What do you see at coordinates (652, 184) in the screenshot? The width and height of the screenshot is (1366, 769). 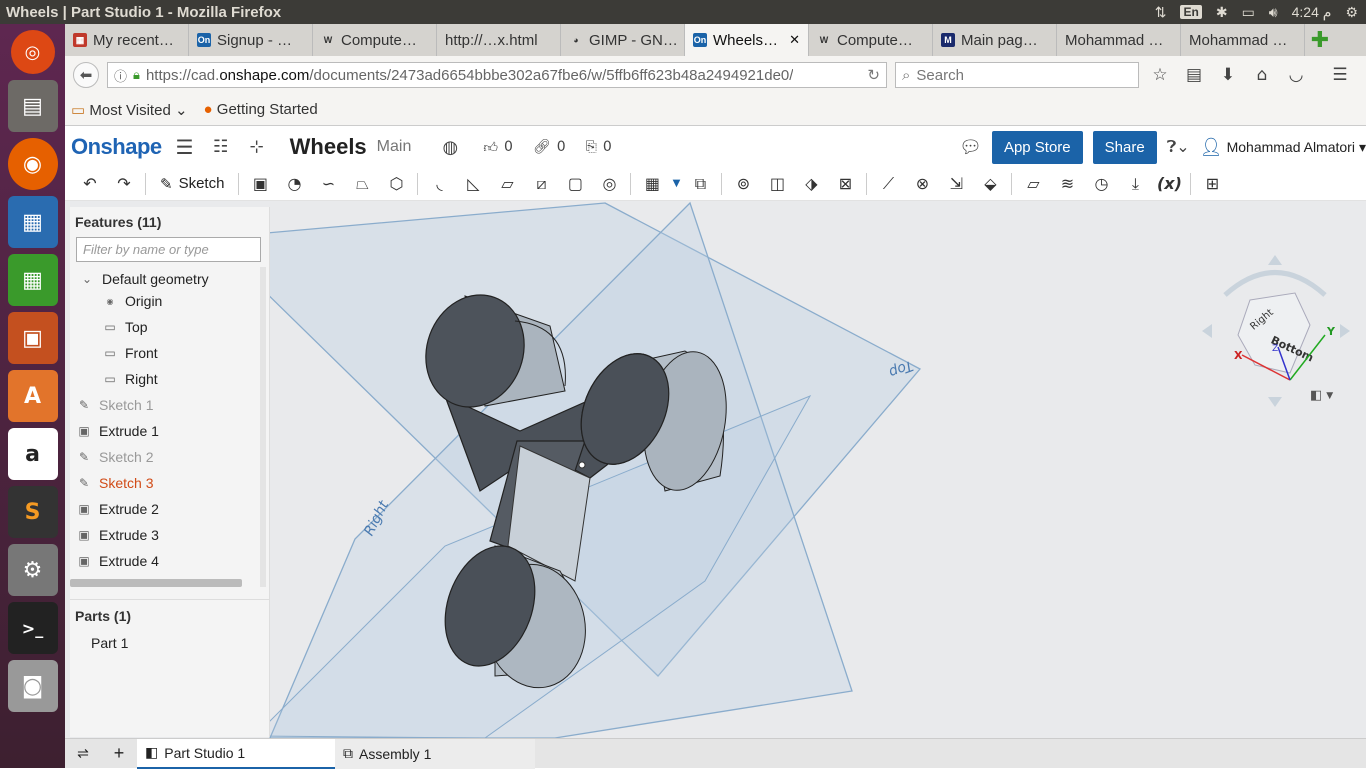 I see `pattern-icon: ▦` at bounding box center [652, 184].